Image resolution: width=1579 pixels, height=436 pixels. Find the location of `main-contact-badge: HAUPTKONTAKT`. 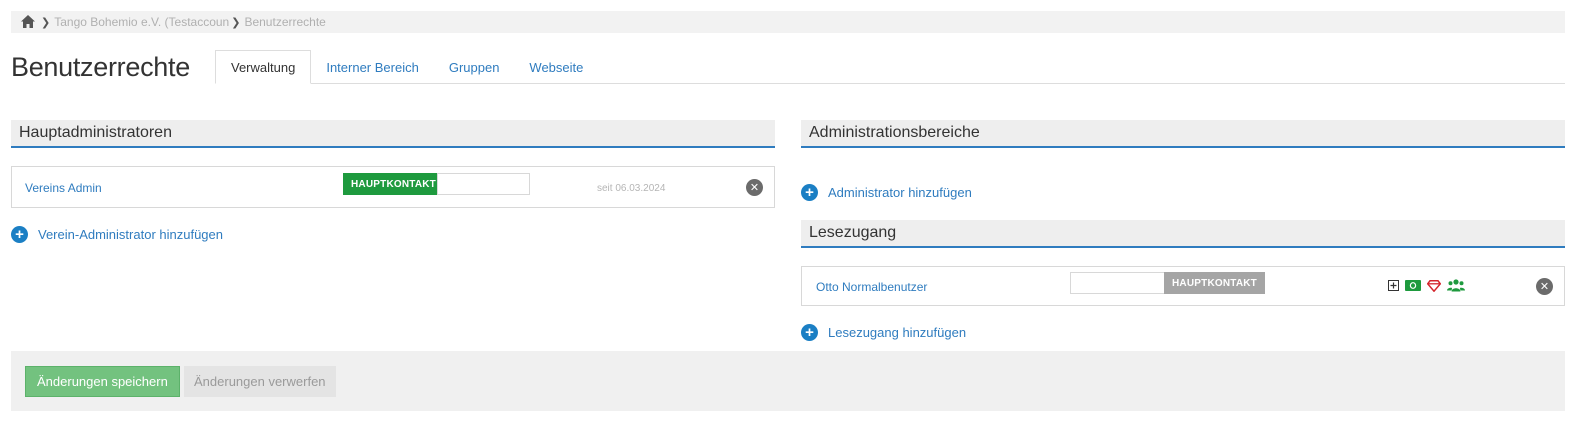

main-contact-badge: HAUPTKONTAKT is located at coordinates (393, 184).